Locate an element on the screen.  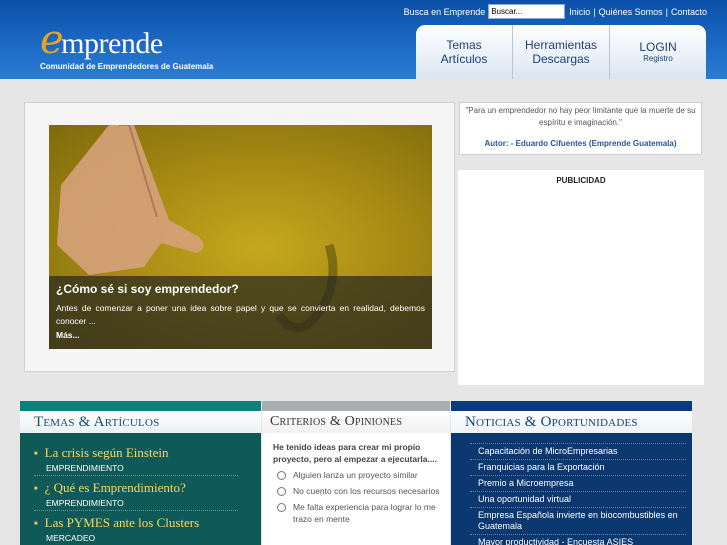
article-title: Las PYMES ante los Clusters is located at coordinates (136, 523).